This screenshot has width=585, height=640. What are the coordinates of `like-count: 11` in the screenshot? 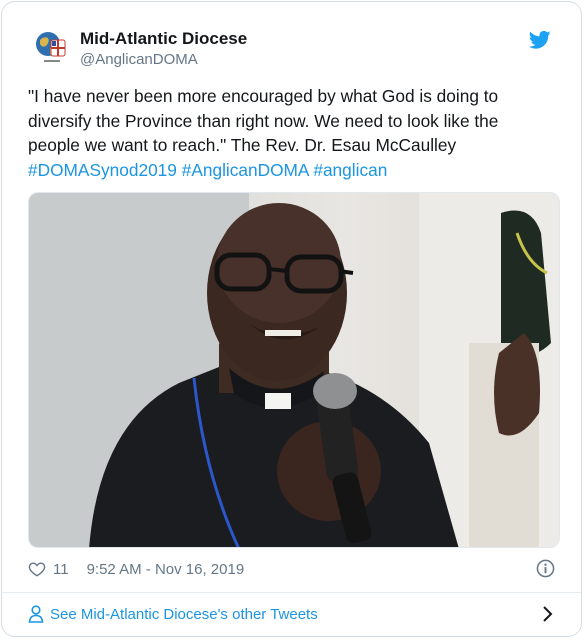 It's located at (61, 569).